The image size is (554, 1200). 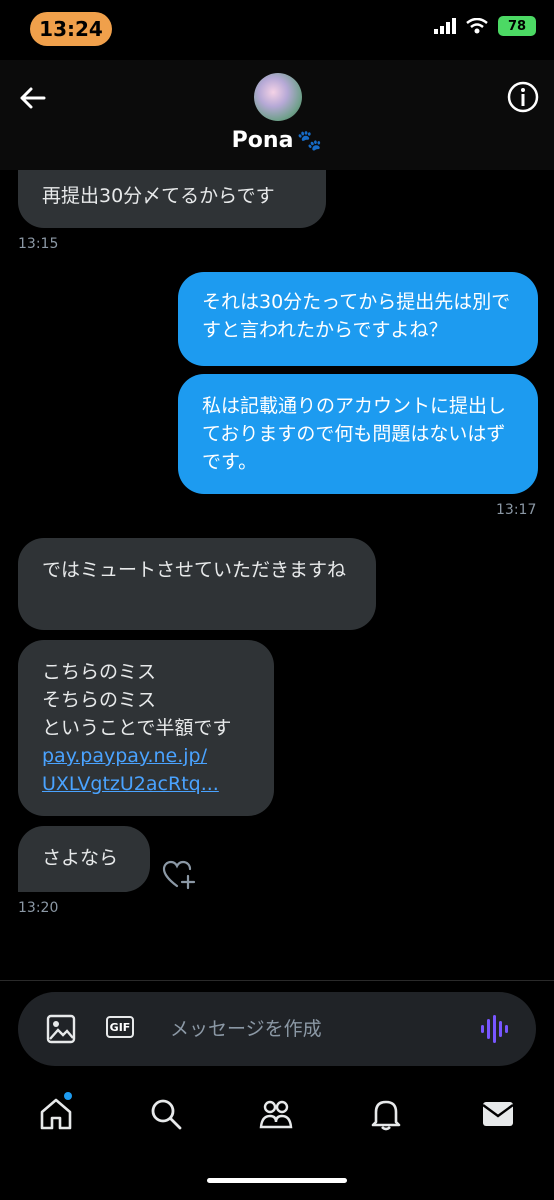 I want to click on message-timestamp: 13:17, so click(x=516, y=510).